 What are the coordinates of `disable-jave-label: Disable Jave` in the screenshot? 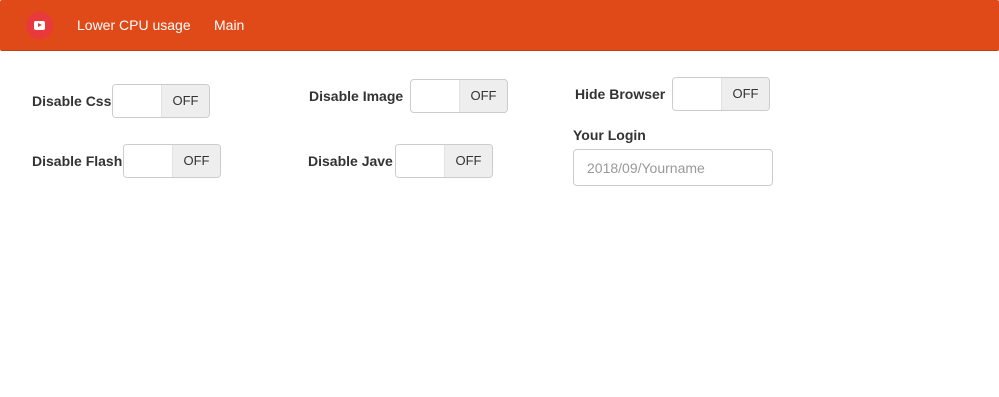 It's located at (350, 161).